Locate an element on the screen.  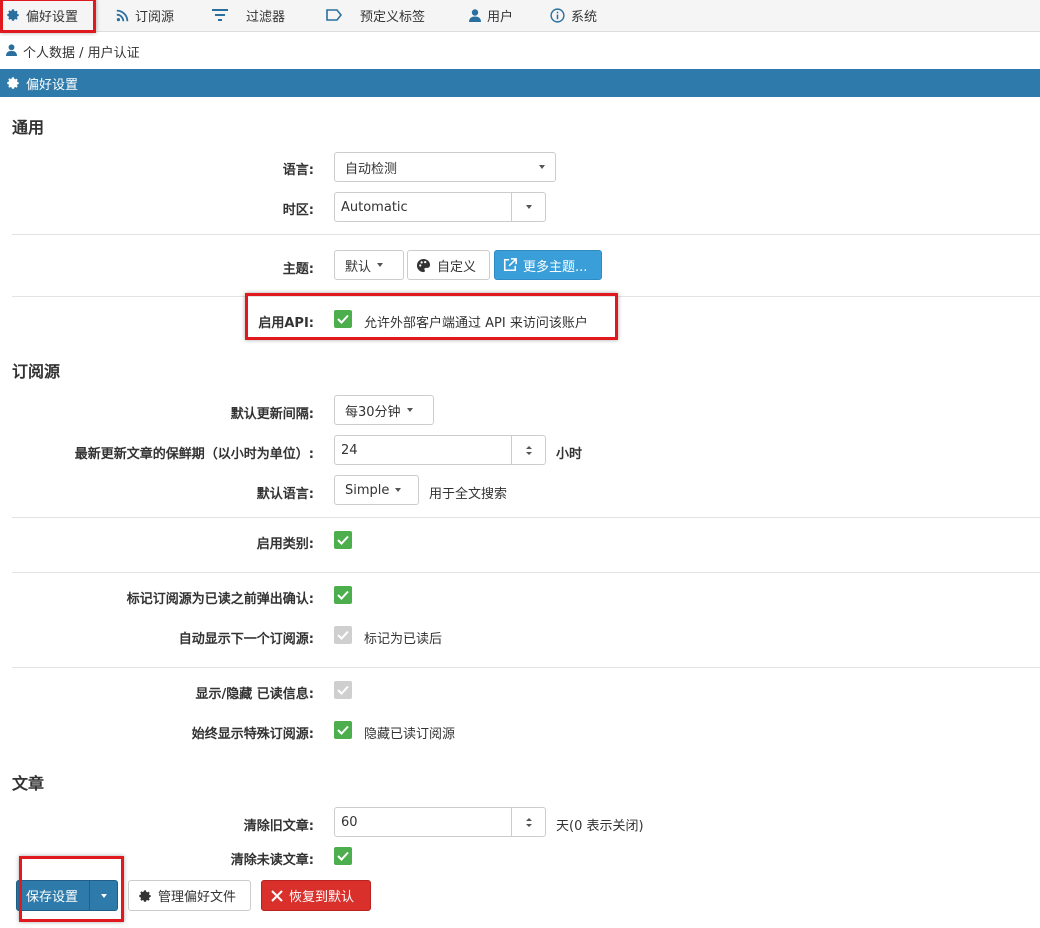
external-link-icon is located at coordinates (510, 265).